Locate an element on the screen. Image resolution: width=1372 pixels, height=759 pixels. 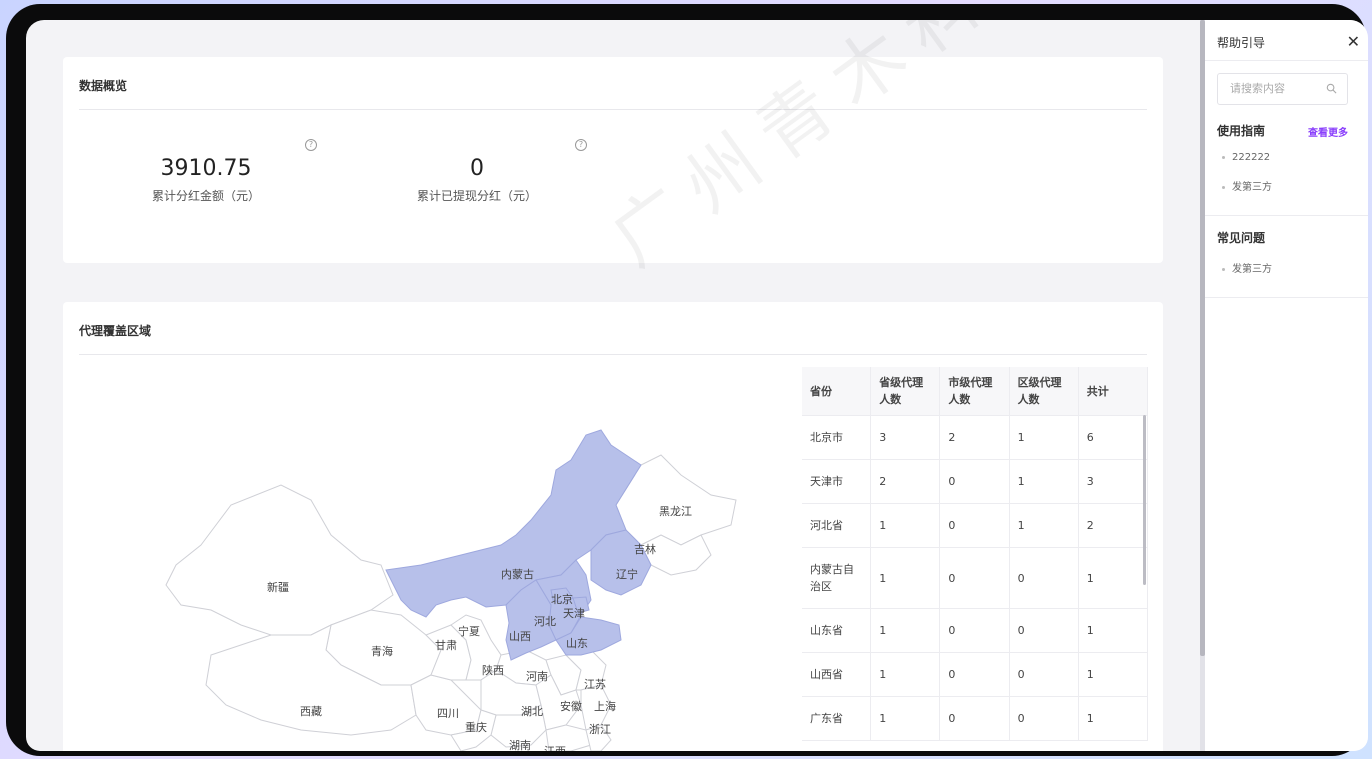
table-row: 北京市 3 2 1 6 is located at coordinates (975, 437).